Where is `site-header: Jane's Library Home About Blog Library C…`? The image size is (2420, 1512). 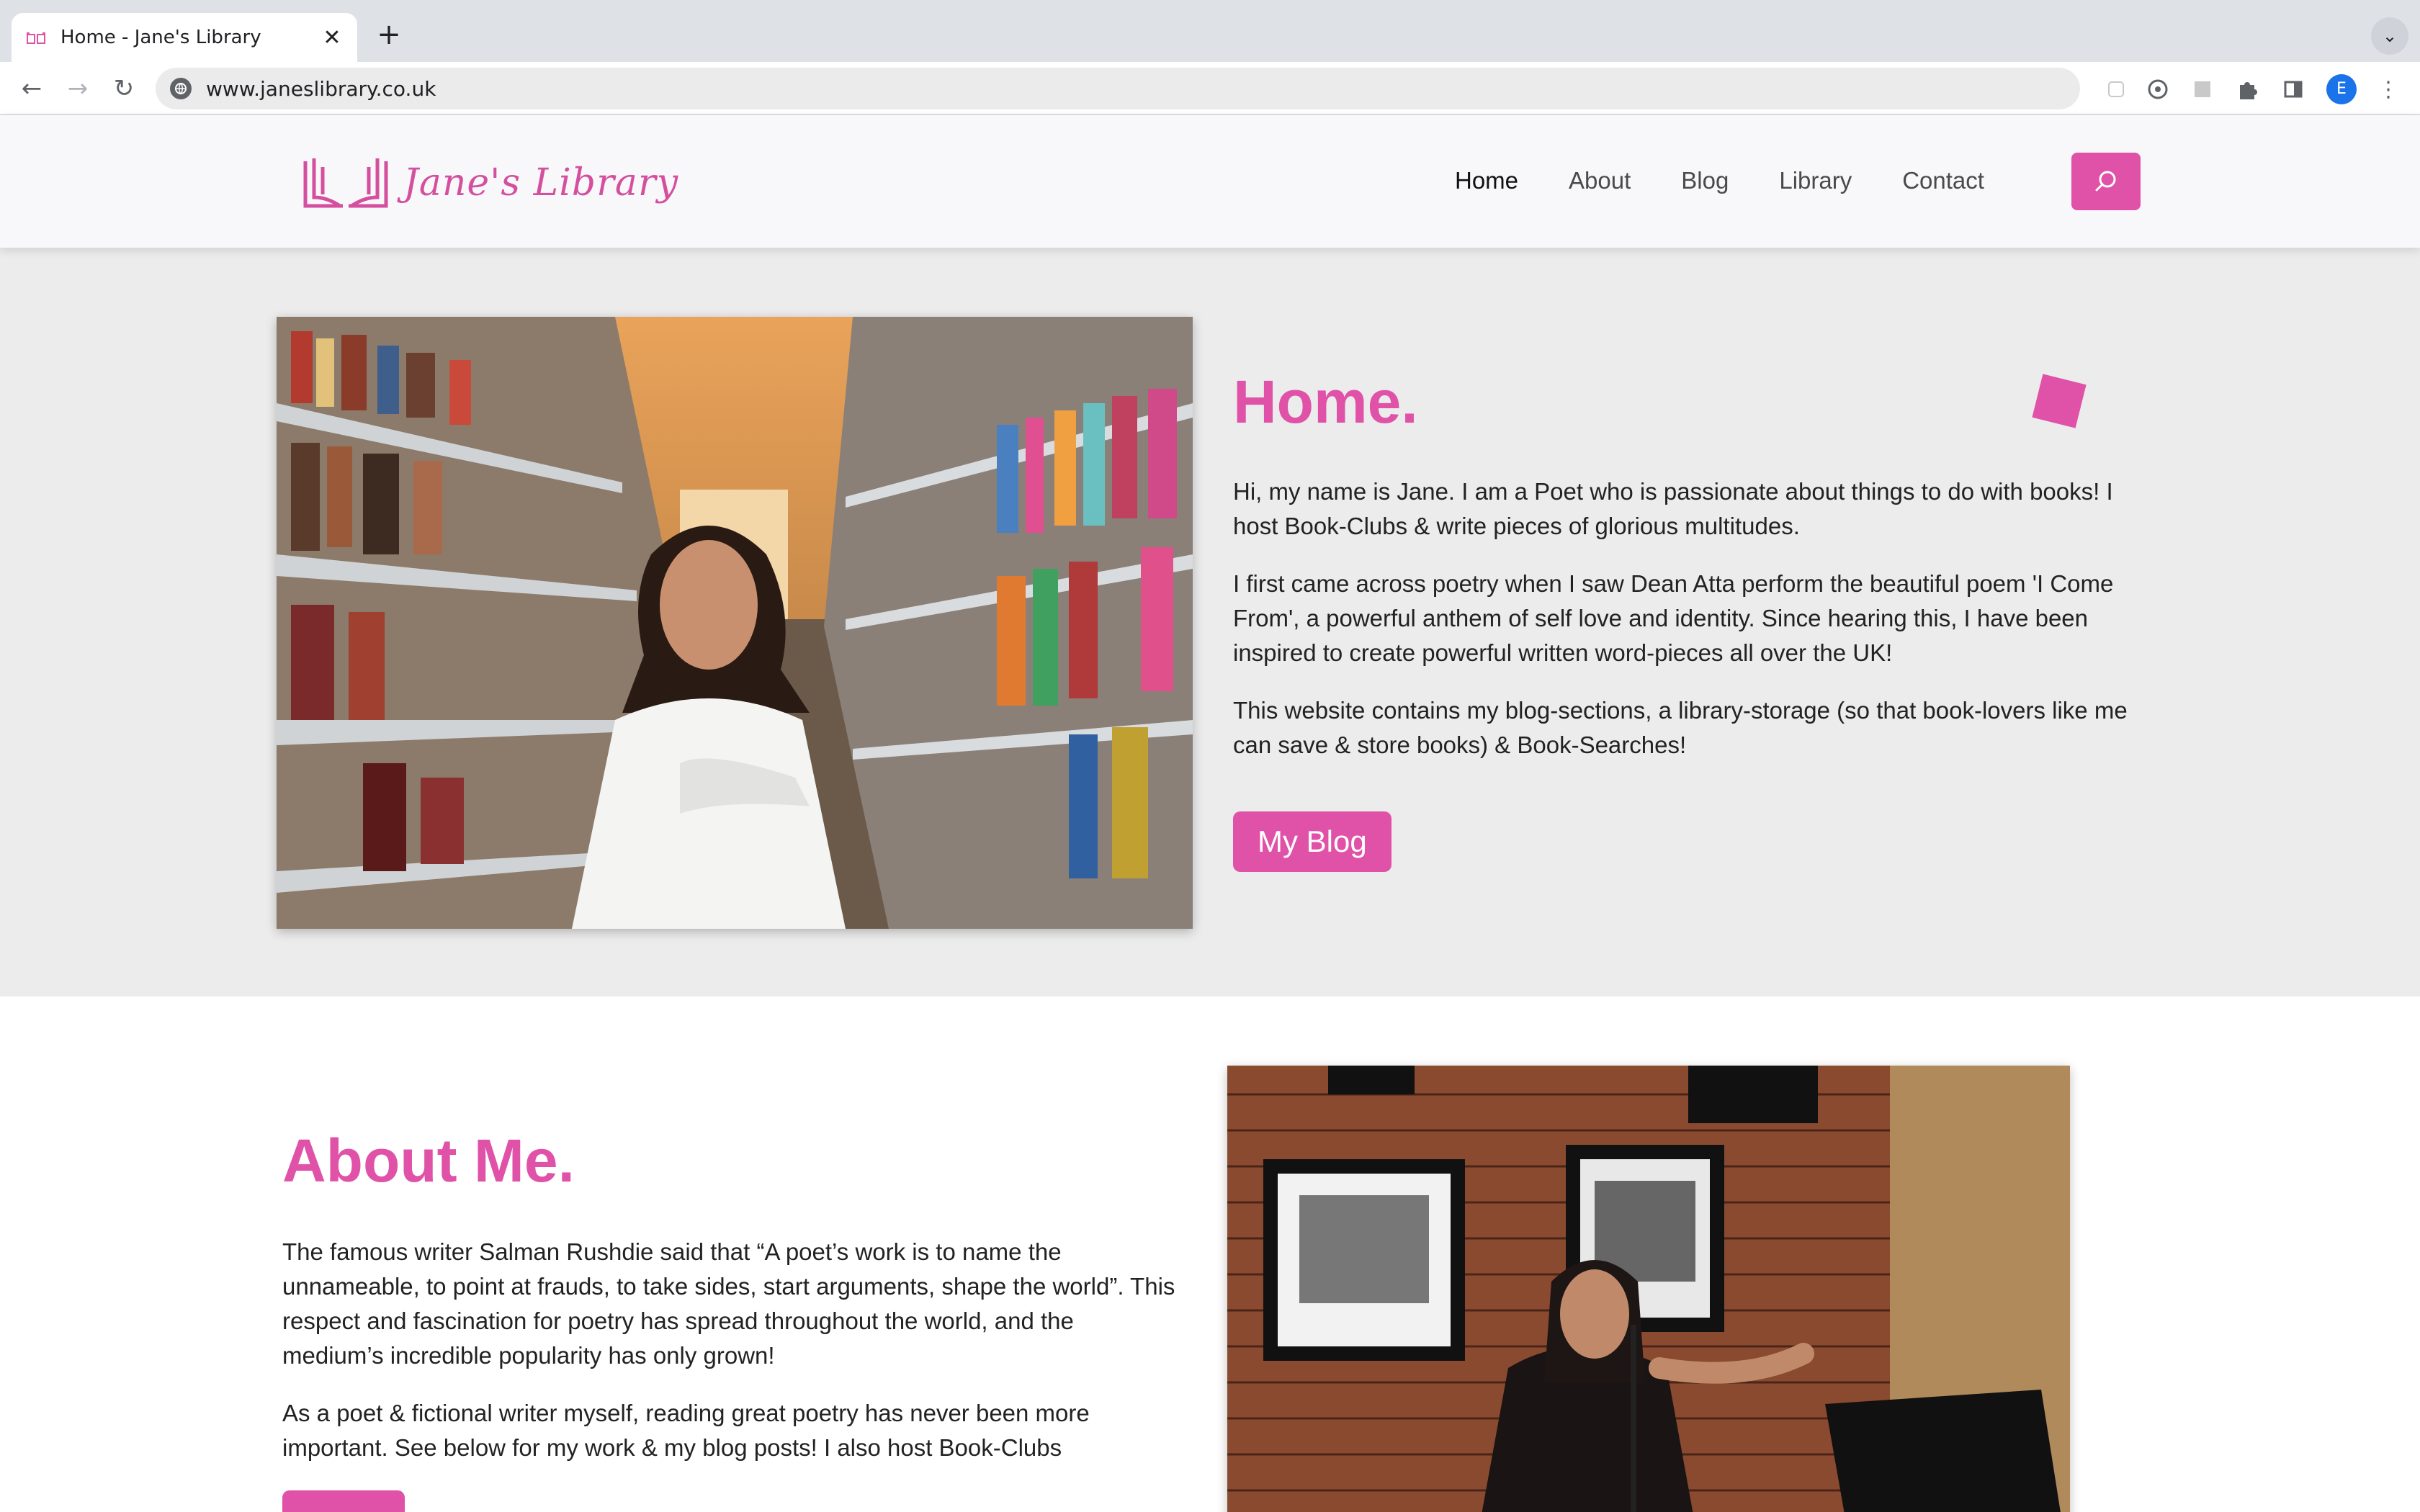 site-header: Jane's Library Home About Blog Library C… is located at coordinates (1210, 181).